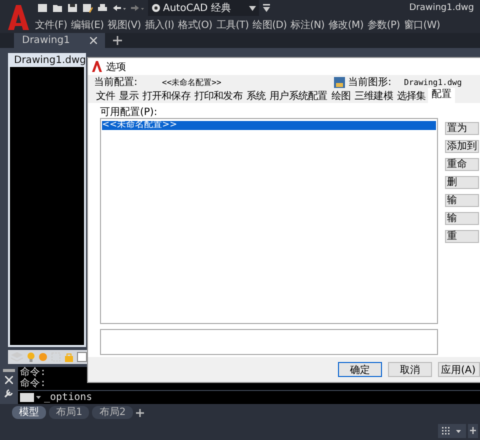 The image size is (480, 440). Describe the element at coordinates (411, 96) in the screenshot. I see `dialog-tab: 选择集` at that location.